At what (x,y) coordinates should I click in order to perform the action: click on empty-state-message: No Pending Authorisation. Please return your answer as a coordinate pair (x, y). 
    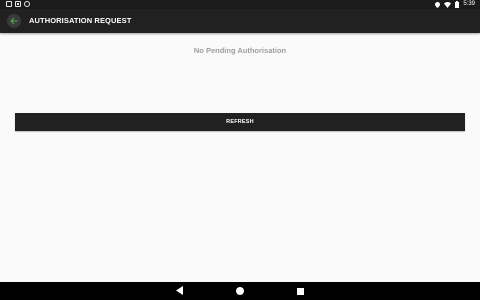
    Looking at the image, I should click on (240, 50).